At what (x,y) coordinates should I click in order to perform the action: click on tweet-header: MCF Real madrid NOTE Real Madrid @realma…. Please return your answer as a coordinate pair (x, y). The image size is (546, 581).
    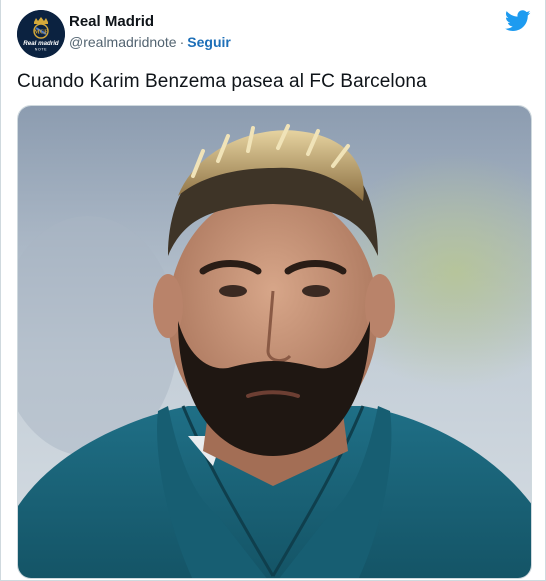
    Looking at the image, I should click on (274, 34).